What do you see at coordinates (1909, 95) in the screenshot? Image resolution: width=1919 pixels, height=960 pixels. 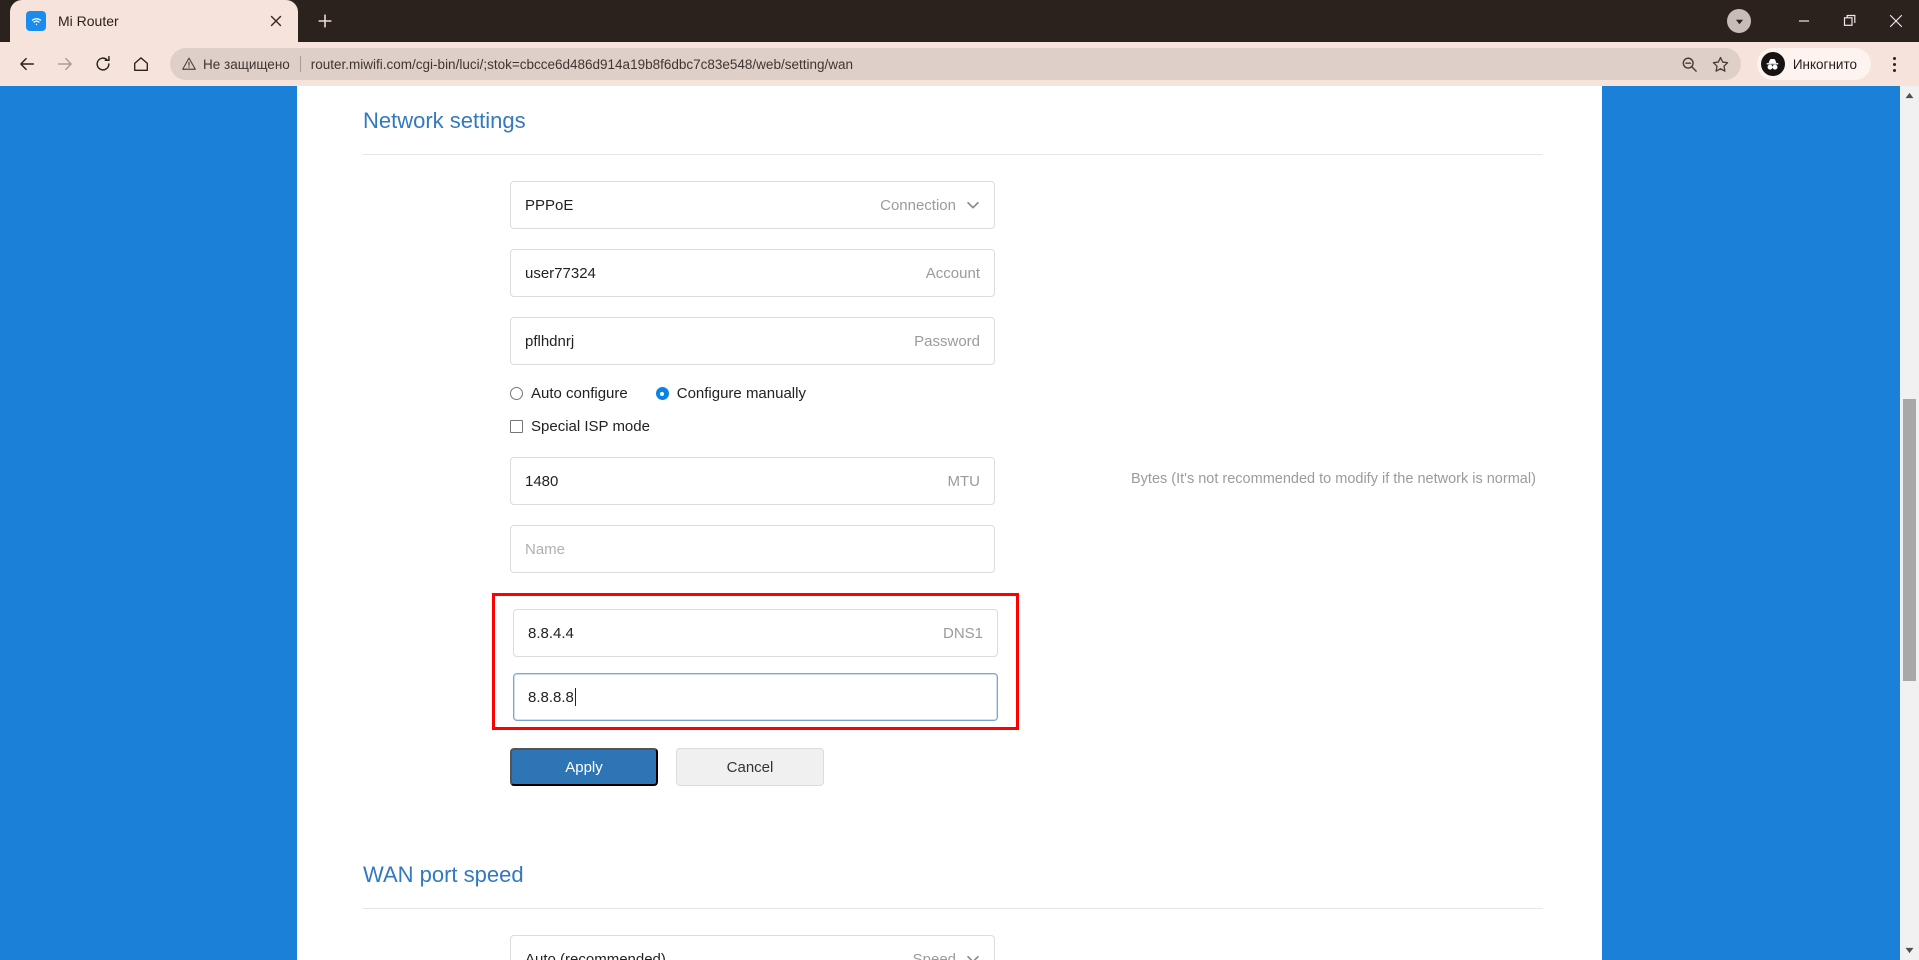 I see `scroll-up-arrow-icon` at bounding box center [1909, 95].